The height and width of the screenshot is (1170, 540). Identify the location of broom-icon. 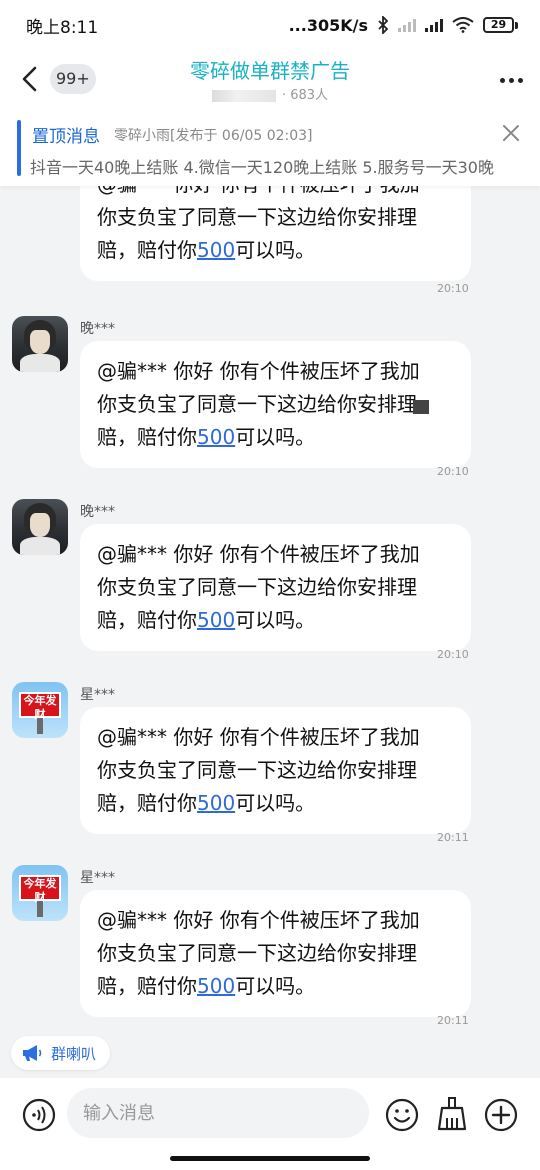
(452, 1114).